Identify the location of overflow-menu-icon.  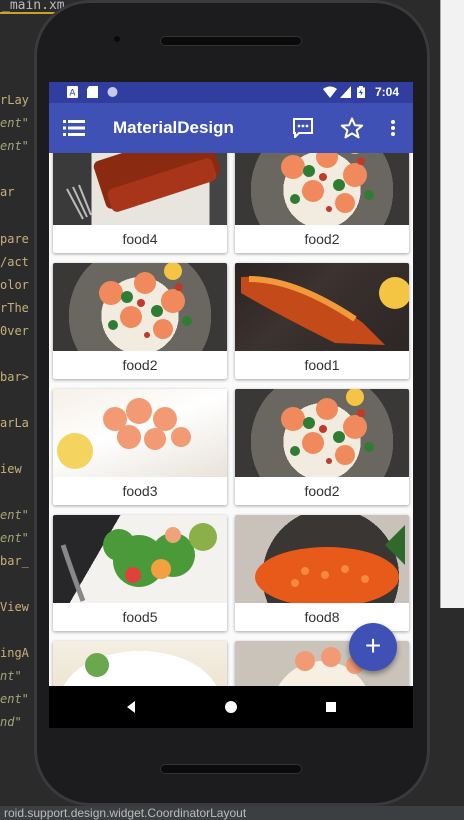
(393, 128).